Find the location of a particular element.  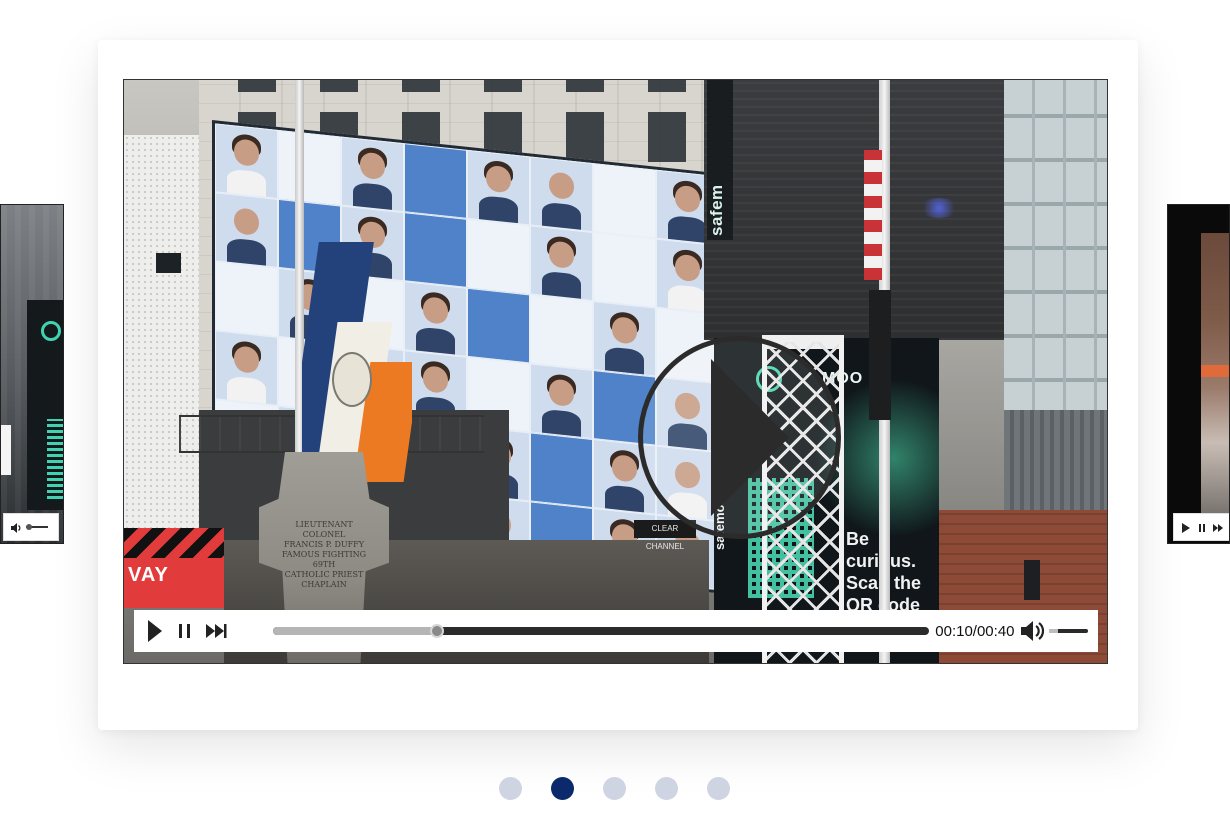

light-flare is located at coordinates (939, 208).